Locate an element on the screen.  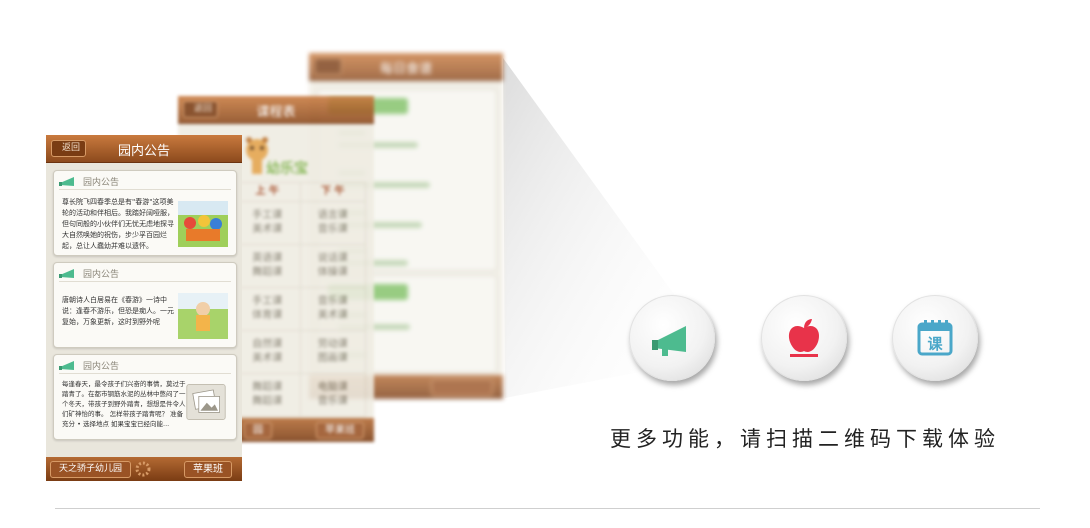
kindergarten-button: 天之骄子幼儿园 is located at coordinates (91, 469).